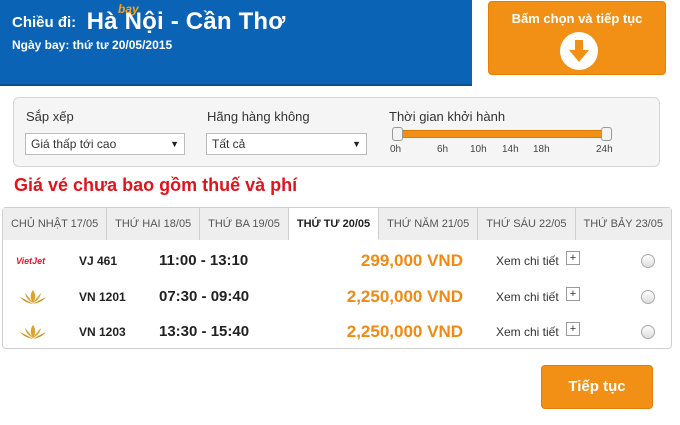 This screenshot has width=680, height=425. What do you see at coordinates (258, 116) in the screenshot?
I see `airline-label: Hãng hàng không` at bounding box center [258, 116].